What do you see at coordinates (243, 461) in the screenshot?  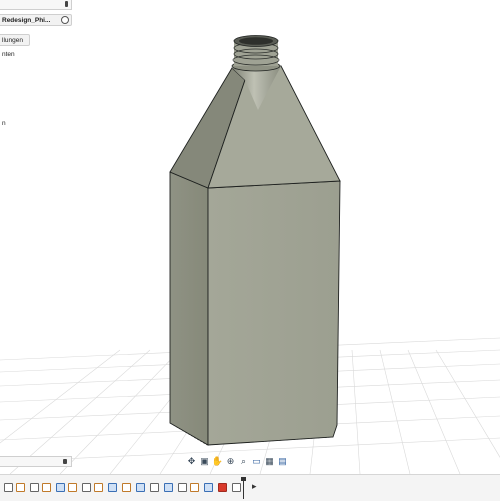 I see `fit-icon: ⌕` at bounding box center [243, 461].